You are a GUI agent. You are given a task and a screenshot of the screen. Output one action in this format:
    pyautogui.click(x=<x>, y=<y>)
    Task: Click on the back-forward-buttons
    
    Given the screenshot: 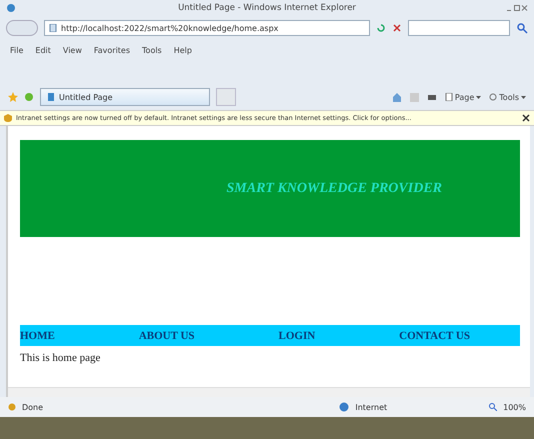 What is the action you would take?
    pyautogui.click(x=22, y=28)
    